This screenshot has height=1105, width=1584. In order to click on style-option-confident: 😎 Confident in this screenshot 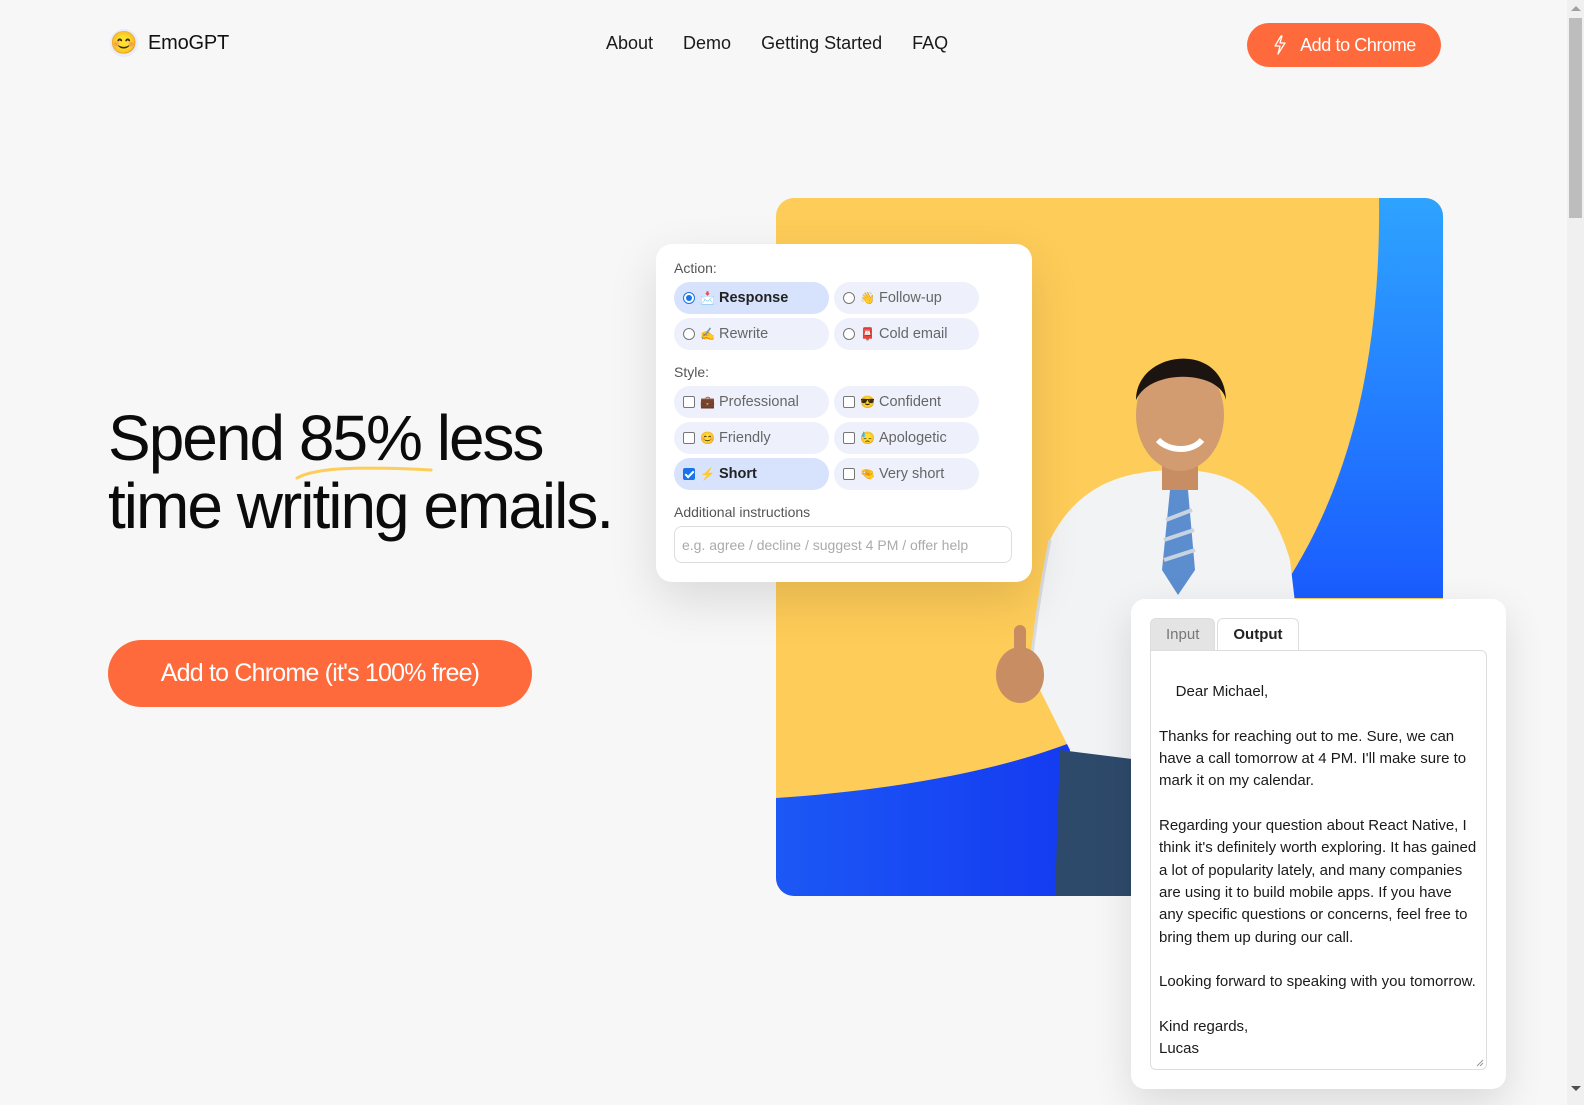, I will do `click(906, 402)`.